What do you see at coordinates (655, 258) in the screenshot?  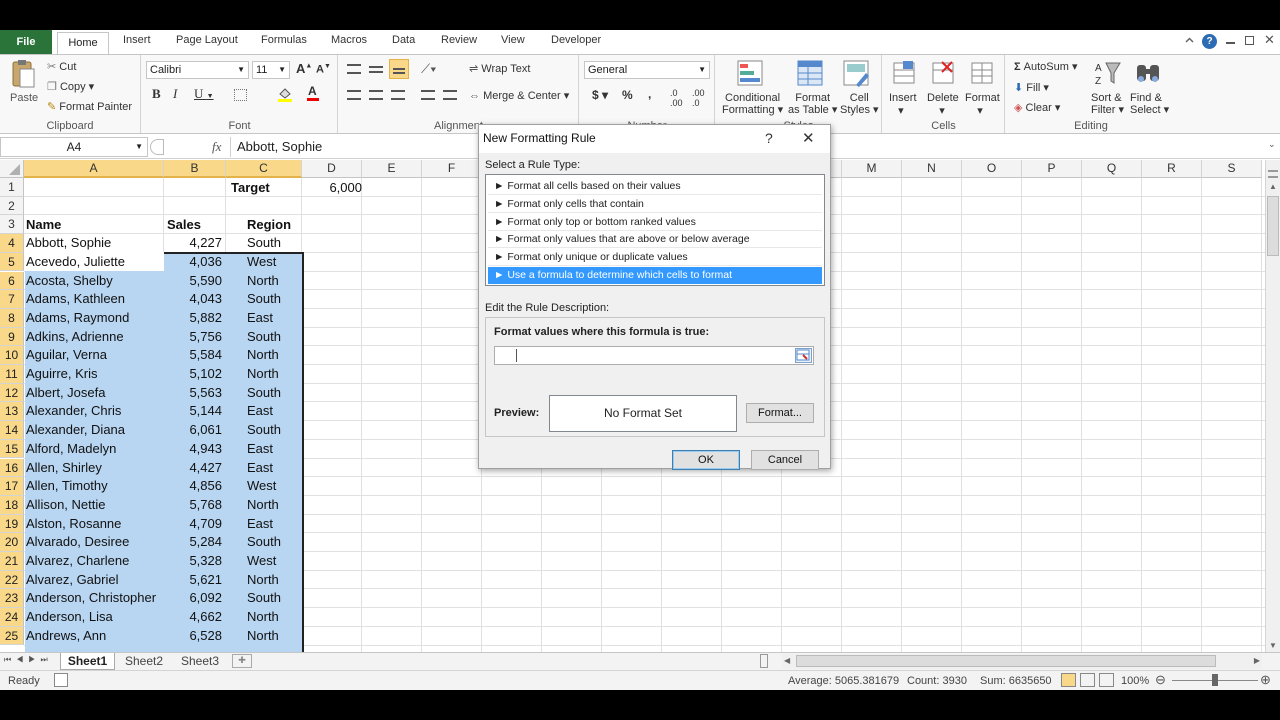 I see `rule-type-item: ► Format only unique or duplicate values` at bounding box center [655, 258].